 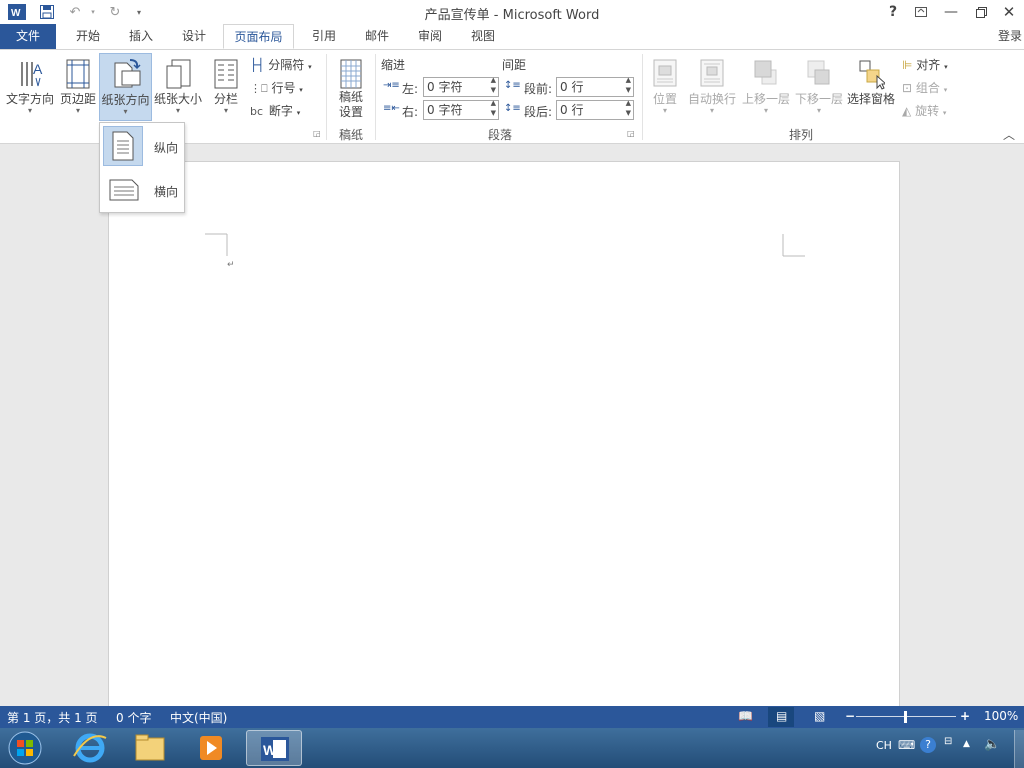 What do you see at coordinates (871, 88) in the screenshot?
I see `selection-pane-button: 选择窗格` at bounding box center [871, 88].